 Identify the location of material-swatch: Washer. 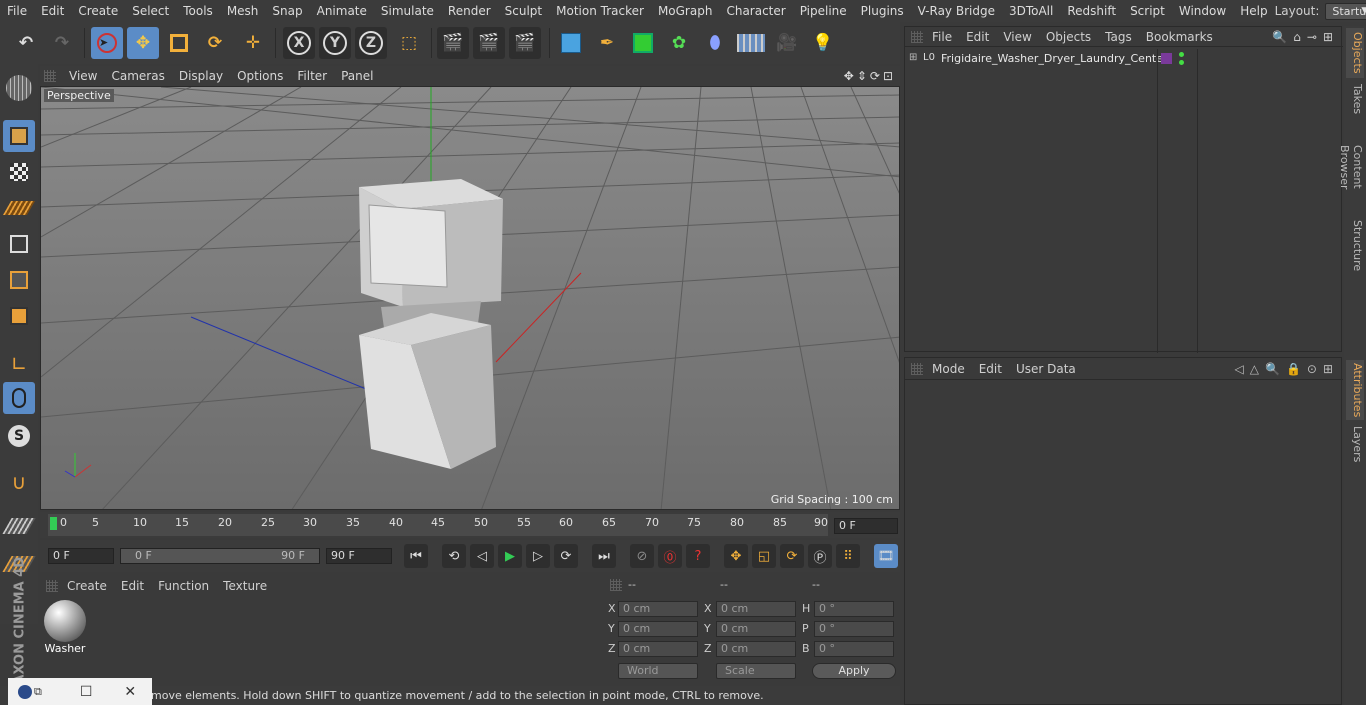
(65, 627).